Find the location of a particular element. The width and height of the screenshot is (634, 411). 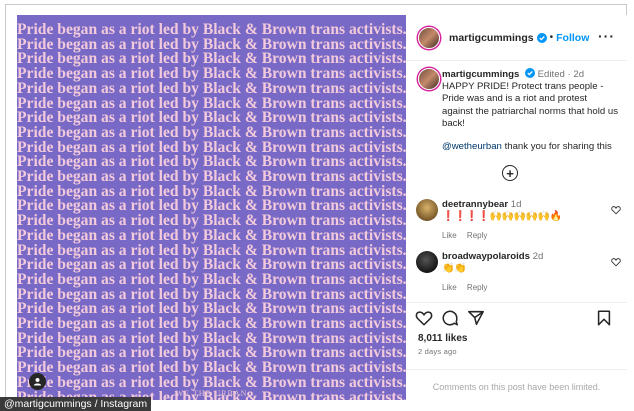

share-paper-plane-icon is located at coordinates (476, 318).